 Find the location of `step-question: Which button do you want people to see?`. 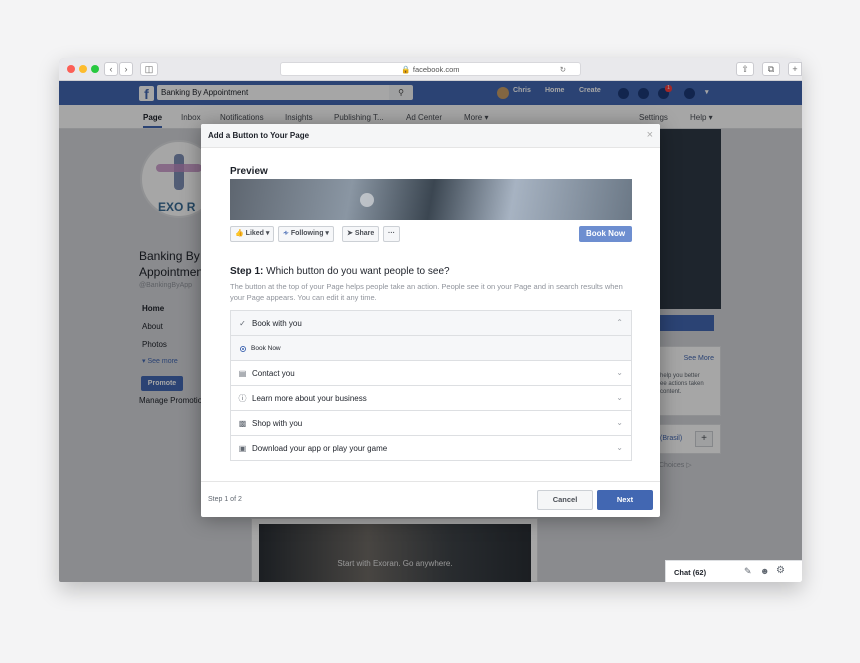

step-question: Which button do you want people to see? is located at coordinates (358, 271).